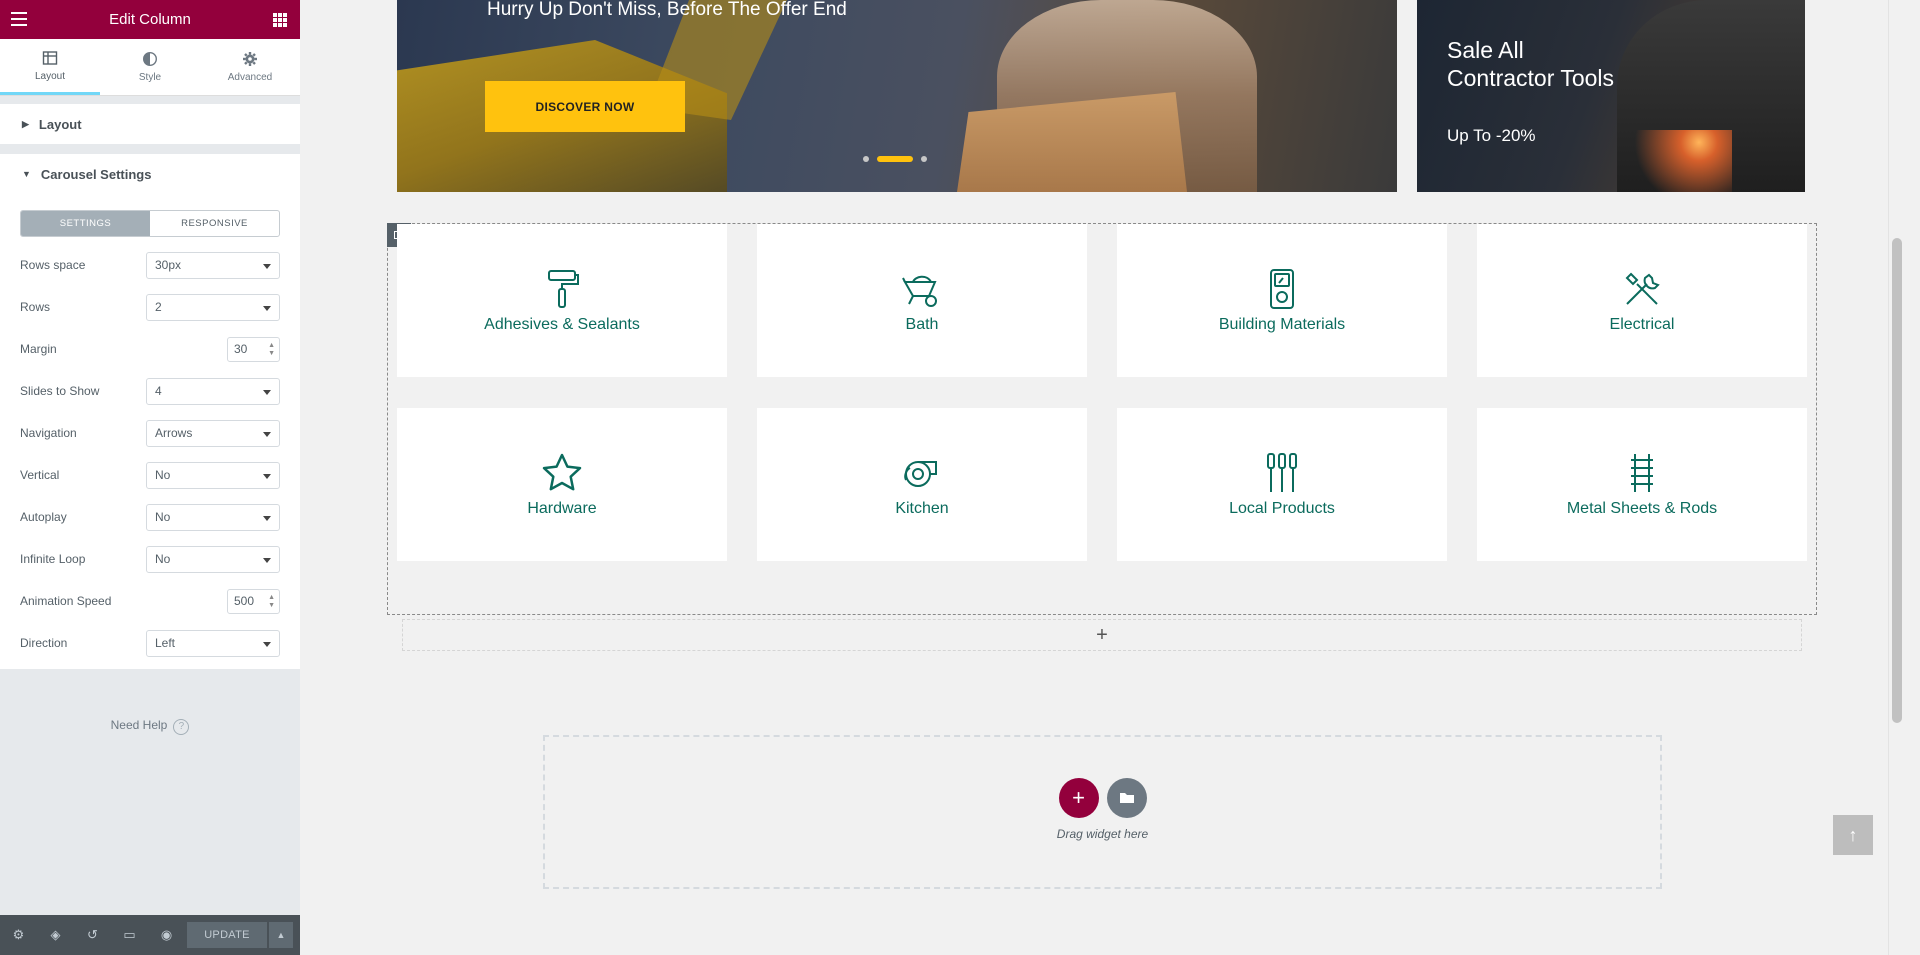 This screenshot has width=1920, height=955. What do you see at coordinates (1491, 135) in the screenshot?
I see `promo-subtitle: Up To -20%` at bounding box center [1491, 135].